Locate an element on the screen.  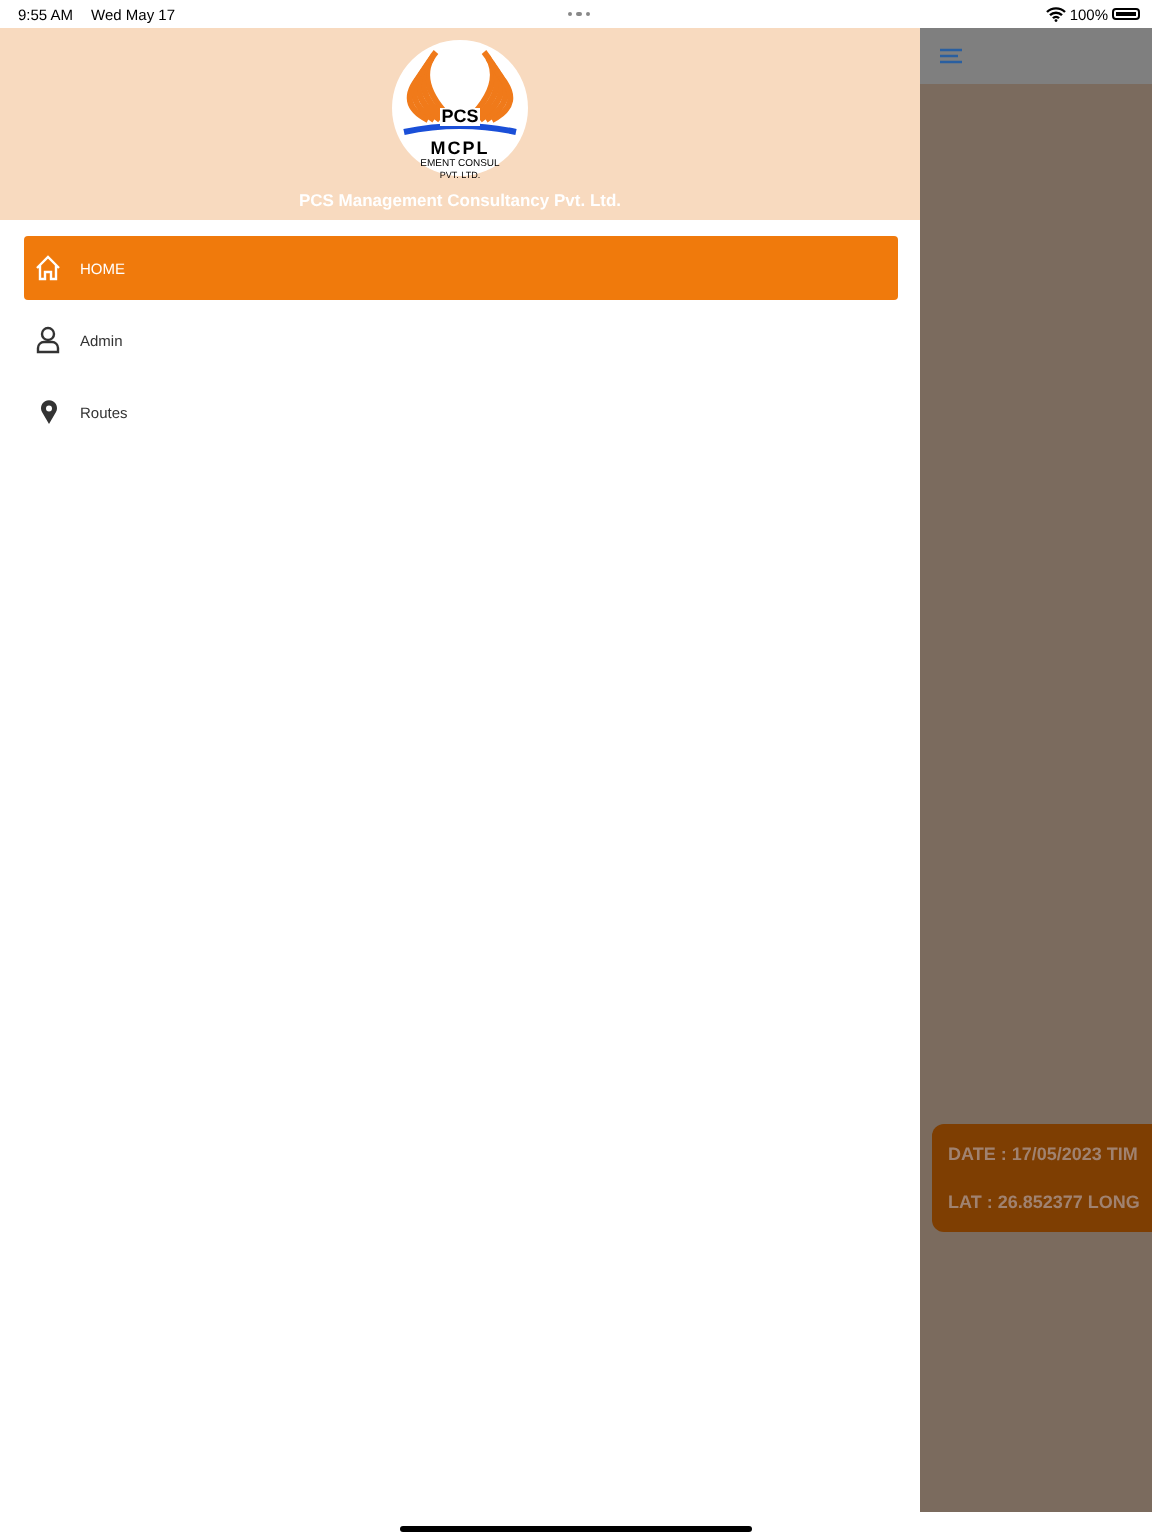
logo-emblem-drawing is located at coordinates (460, 108).